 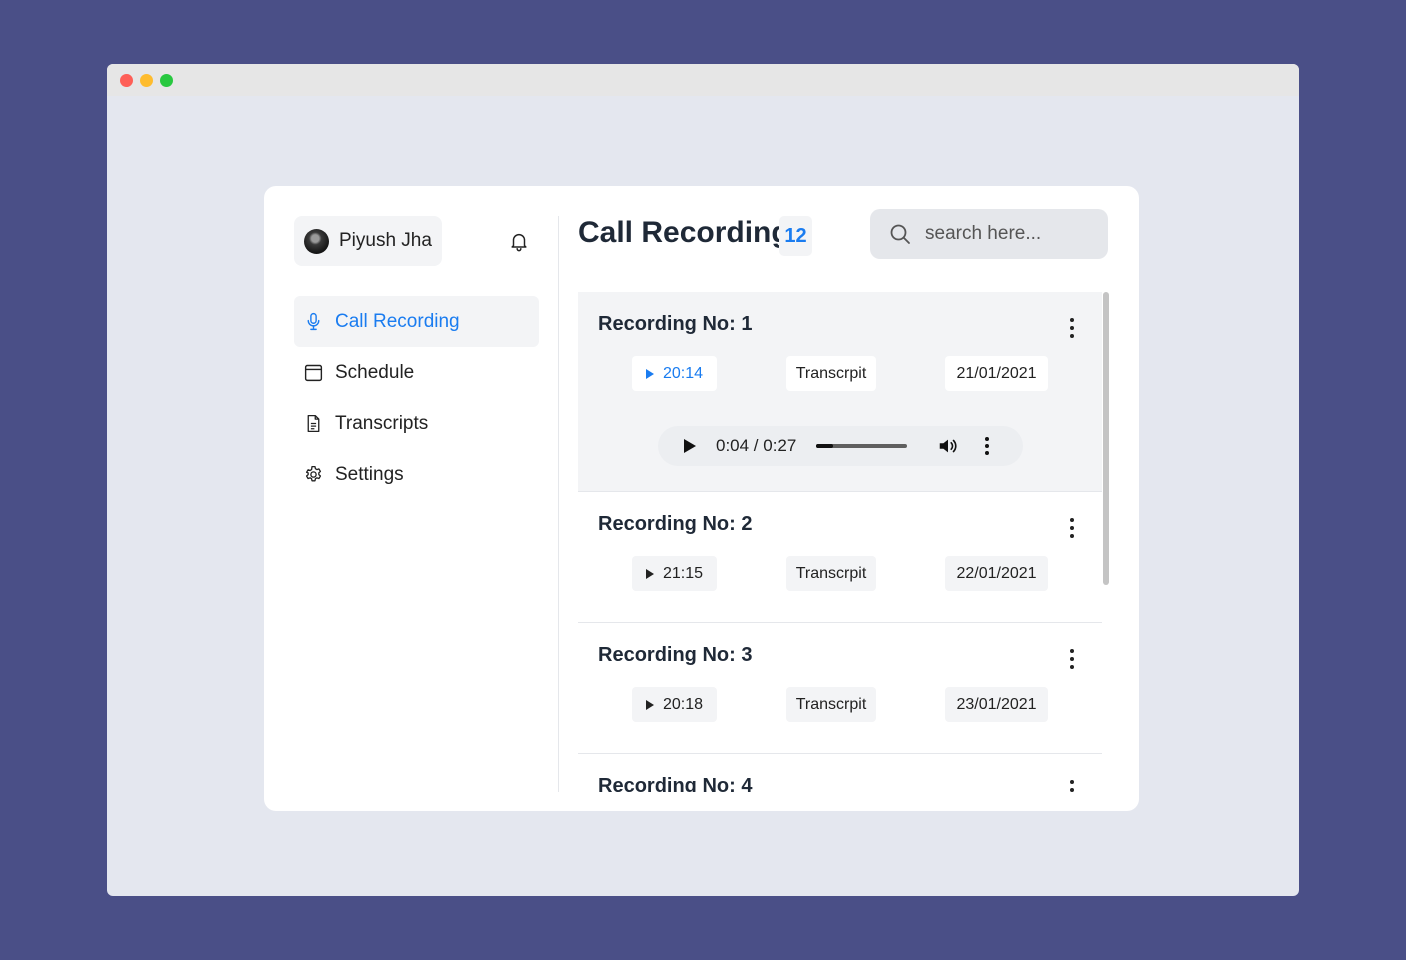 What do you see at coordinates (684, 232) in the screenshot?
I see `page-title: Call Recording` at bounding box center [684, 232].